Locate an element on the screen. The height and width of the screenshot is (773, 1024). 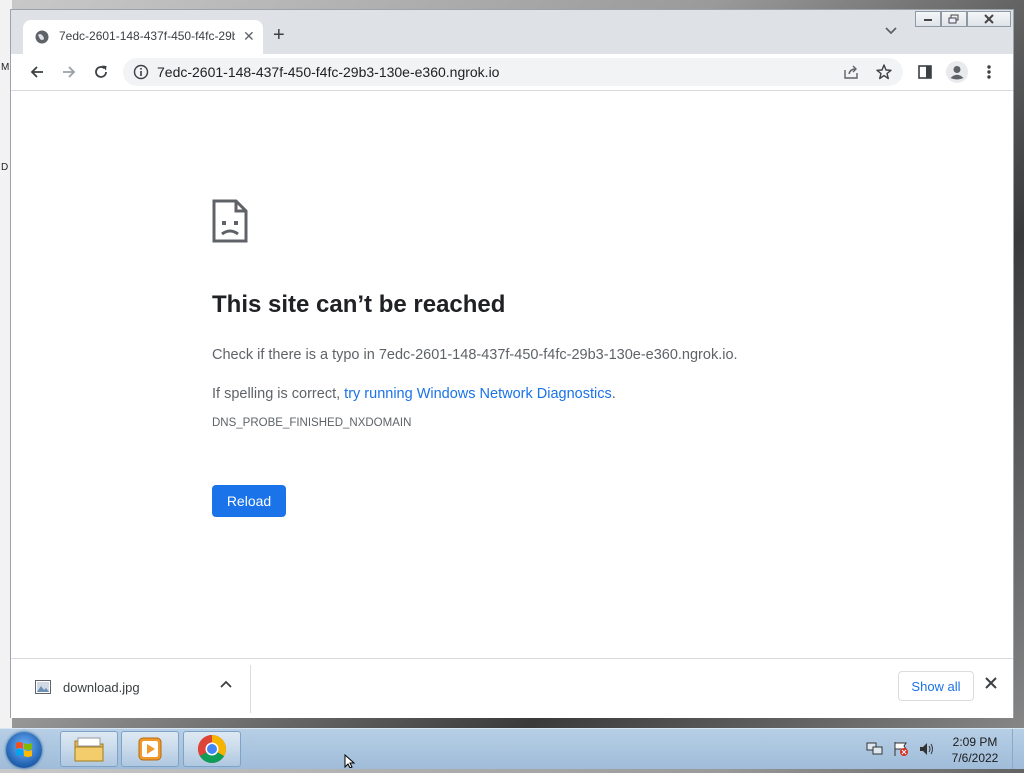
folder-icon is located at coordinates (89, 749).